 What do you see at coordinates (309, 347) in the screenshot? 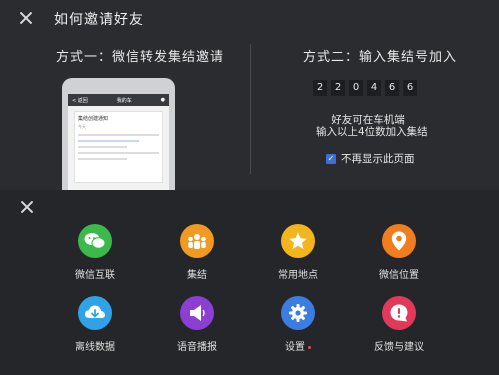
I see `notification-dot` at bounding box center [309, 347].